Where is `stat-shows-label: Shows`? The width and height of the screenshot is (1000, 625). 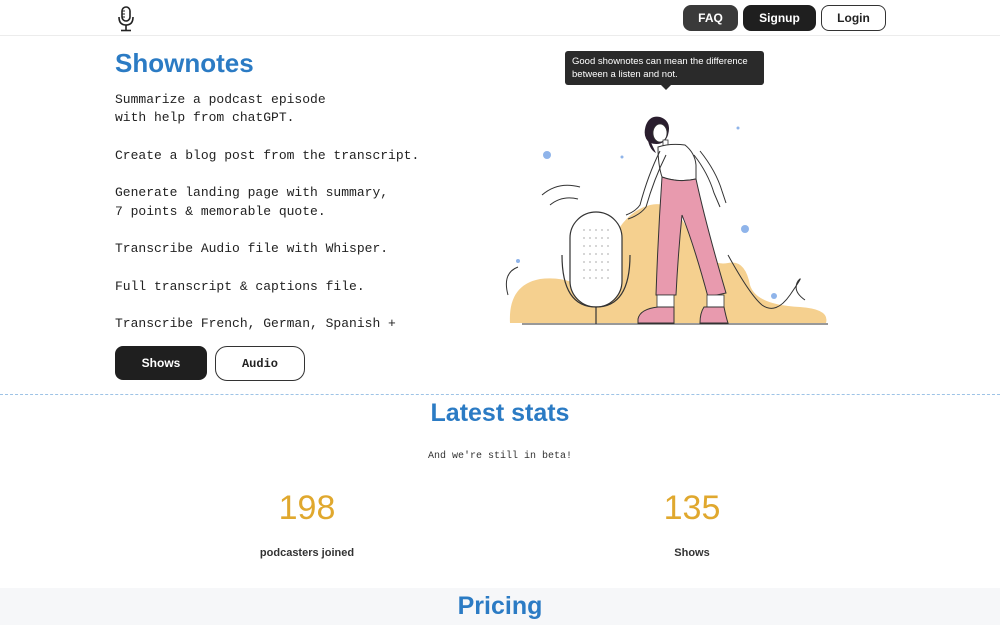 stat-shows-label: Shows is located at coordinates (692, 553).